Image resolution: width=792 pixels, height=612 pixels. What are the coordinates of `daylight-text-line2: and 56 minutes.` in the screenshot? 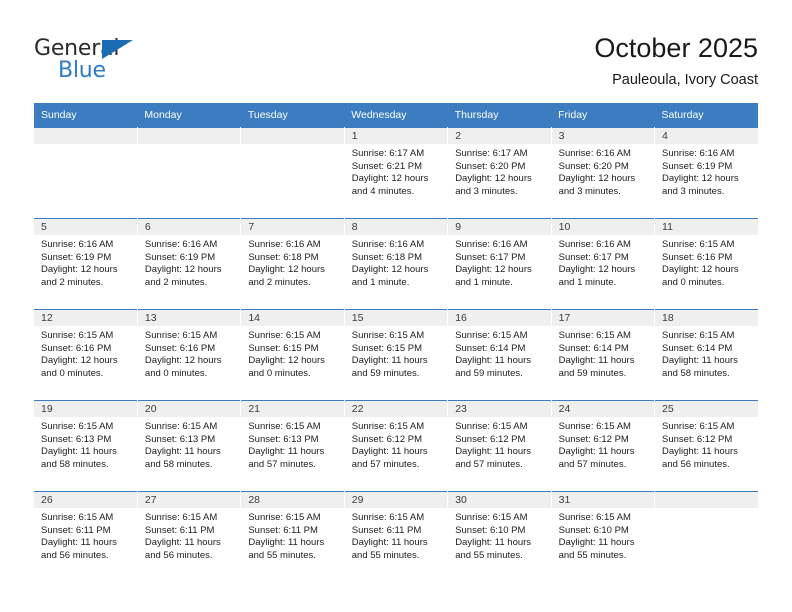 It's located at (75, 555).